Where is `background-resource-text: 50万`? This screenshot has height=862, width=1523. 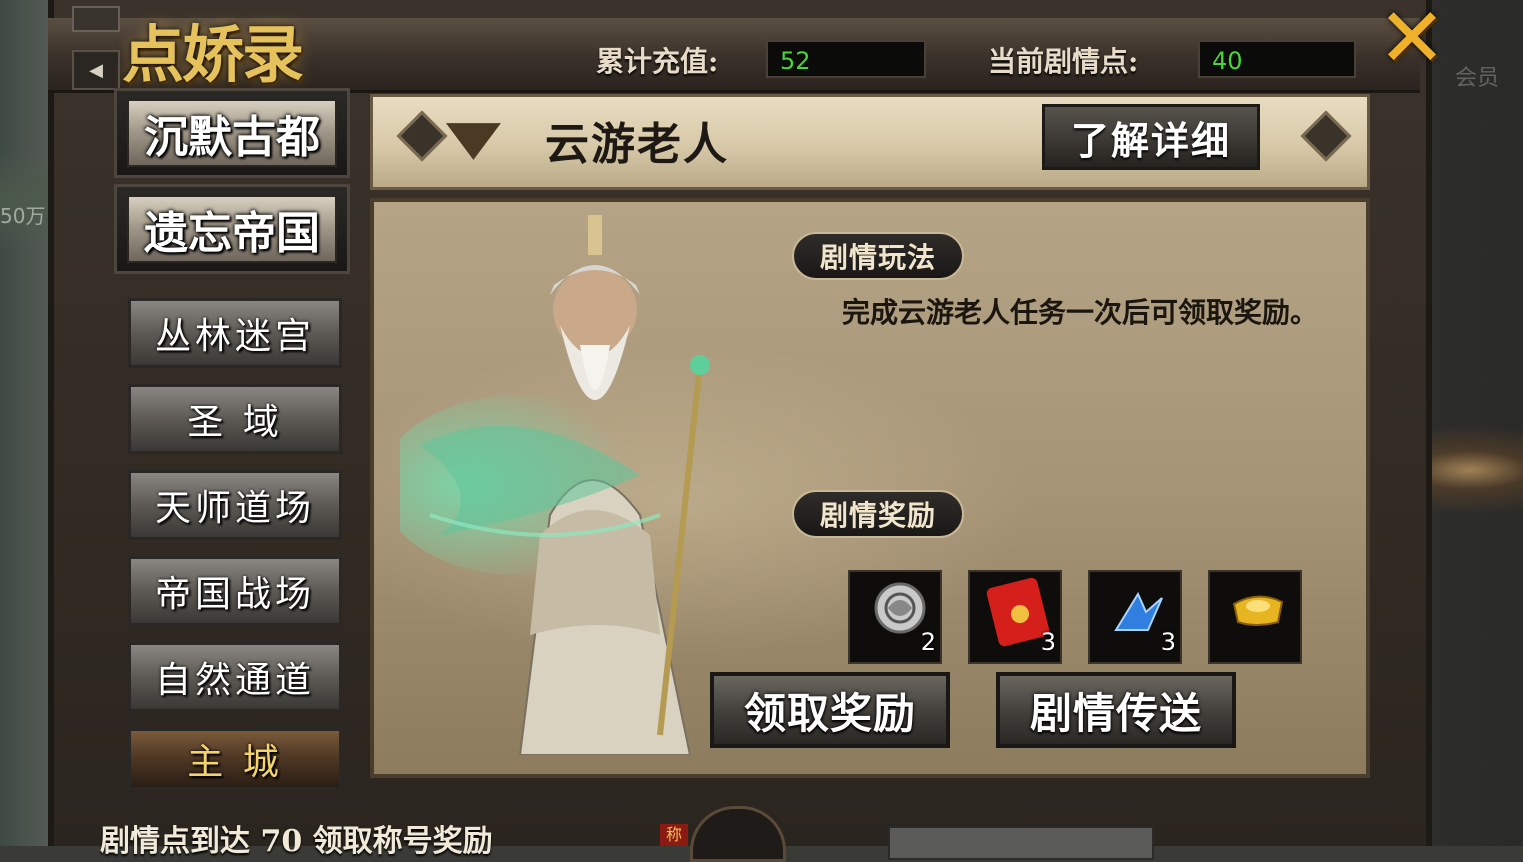 background-resource-text: 50万 is located at coordinates (23, 216).